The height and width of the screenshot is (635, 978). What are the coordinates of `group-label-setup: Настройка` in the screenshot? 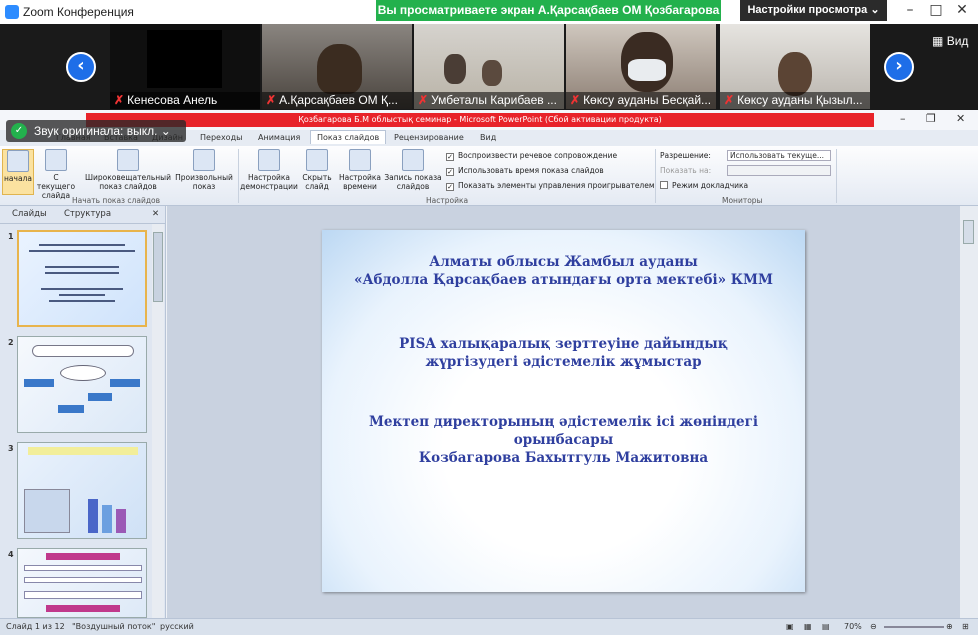 It's located at (447, 200).